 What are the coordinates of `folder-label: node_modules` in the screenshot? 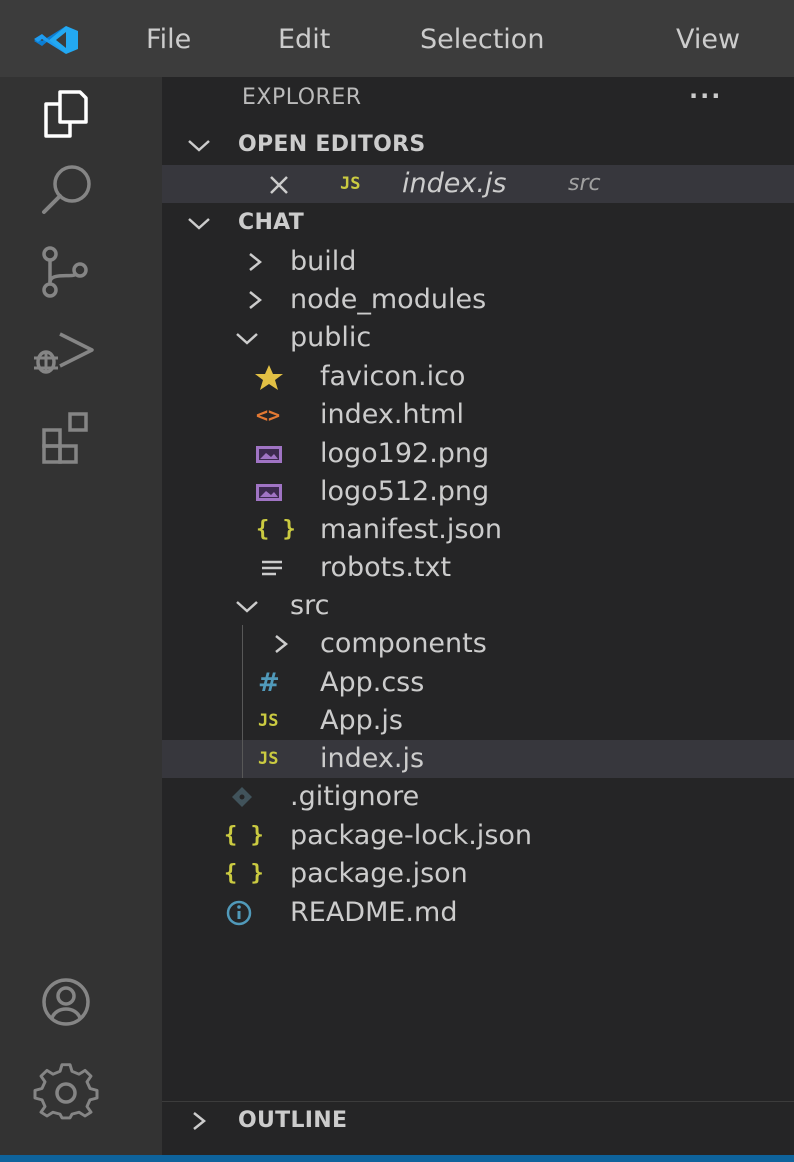 It's located at (388, 299).